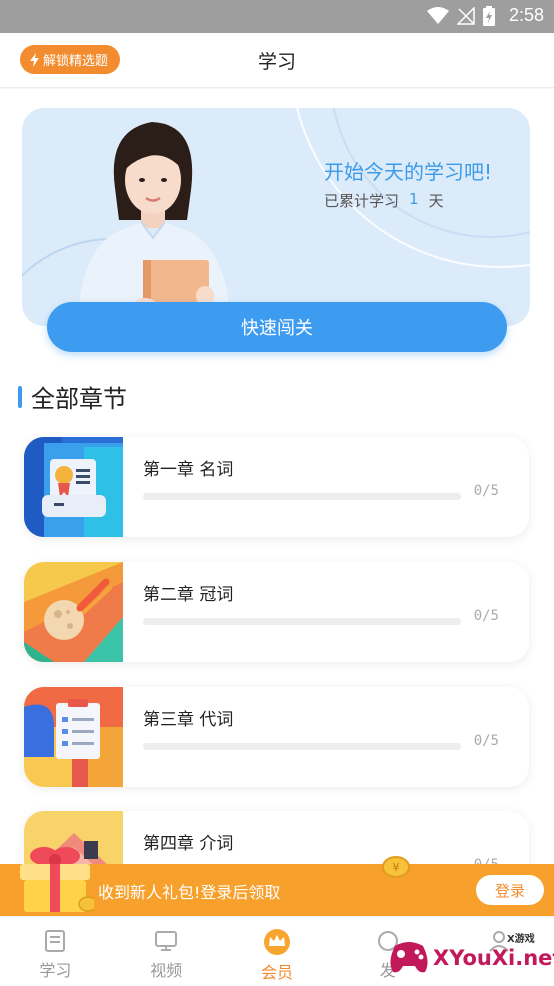  Describe the element at coordinates (188, 844) in the screenshot. I see `chapter-name: 第四章 介词` at that location.